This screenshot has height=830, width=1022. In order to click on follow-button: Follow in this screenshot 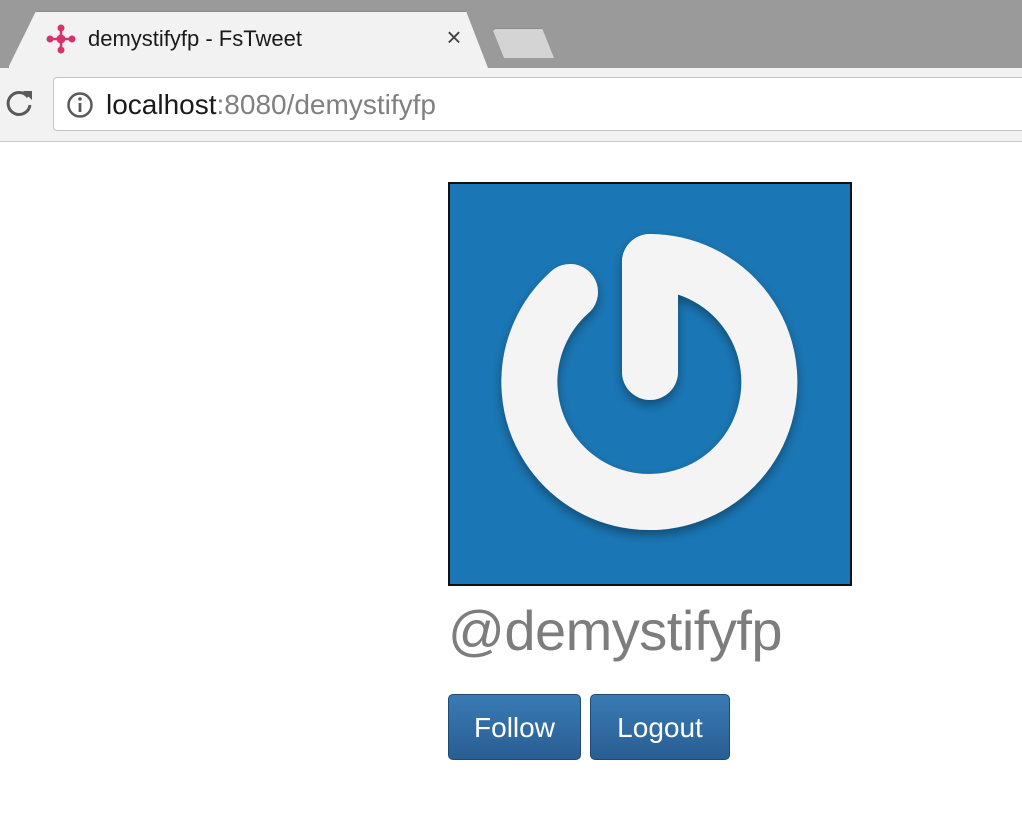, I will do `click(514, 727)`.